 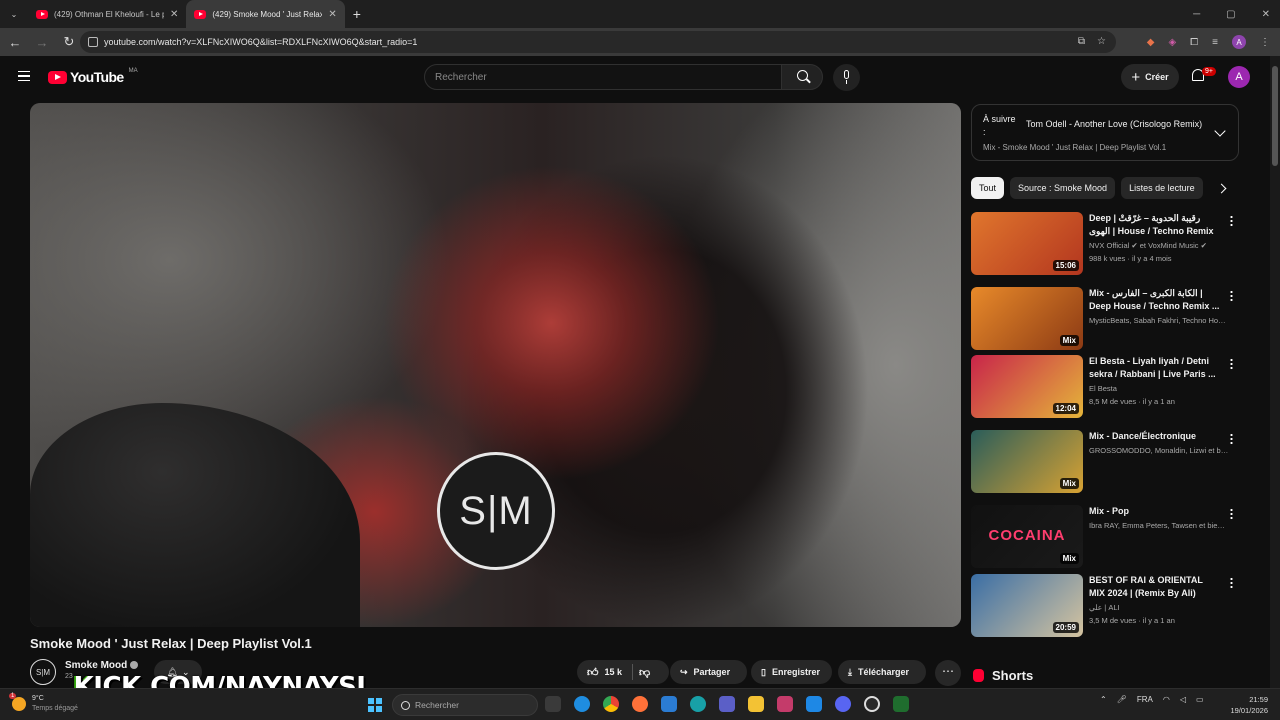 I want to click on like-count: 15 k, so click(x=614, y=672).